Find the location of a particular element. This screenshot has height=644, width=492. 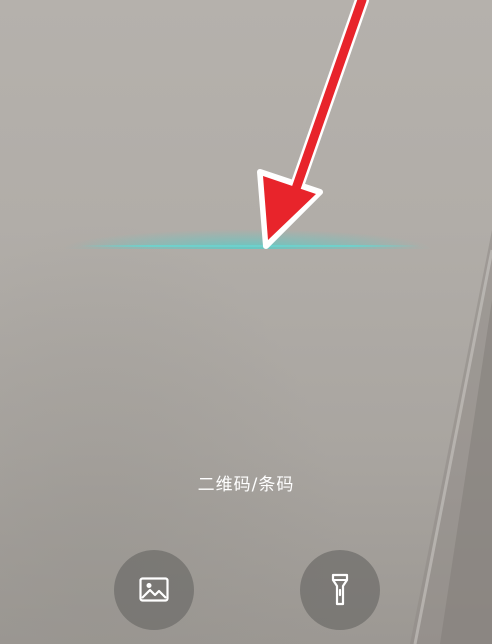

image-icon is located at coordinates (154, 589).